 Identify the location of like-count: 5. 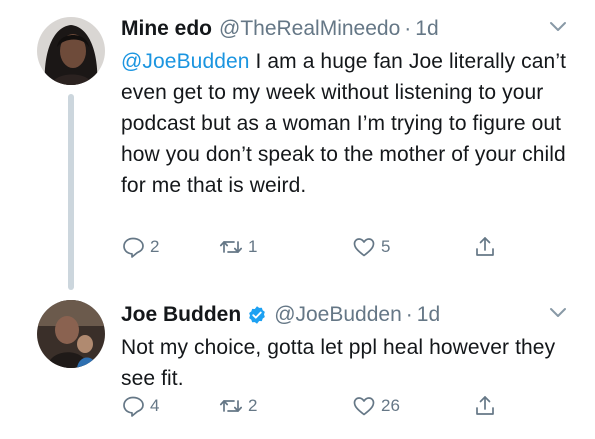
(386, 246).